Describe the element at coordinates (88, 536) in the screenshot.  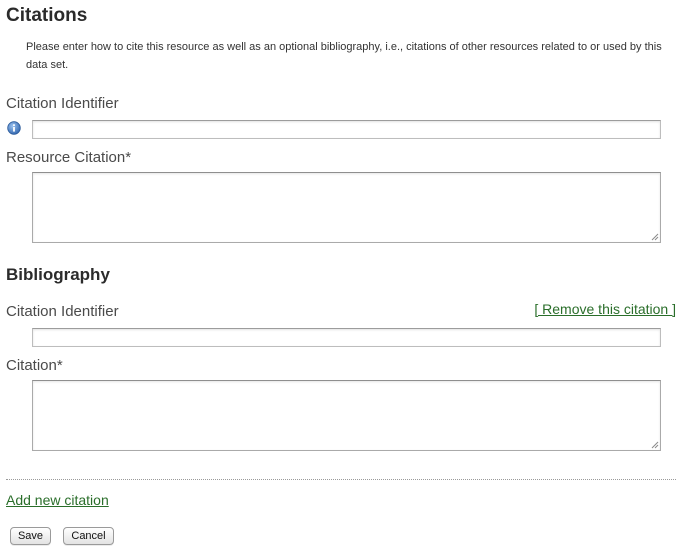
I see `cancel-button: Cancel` at that location.